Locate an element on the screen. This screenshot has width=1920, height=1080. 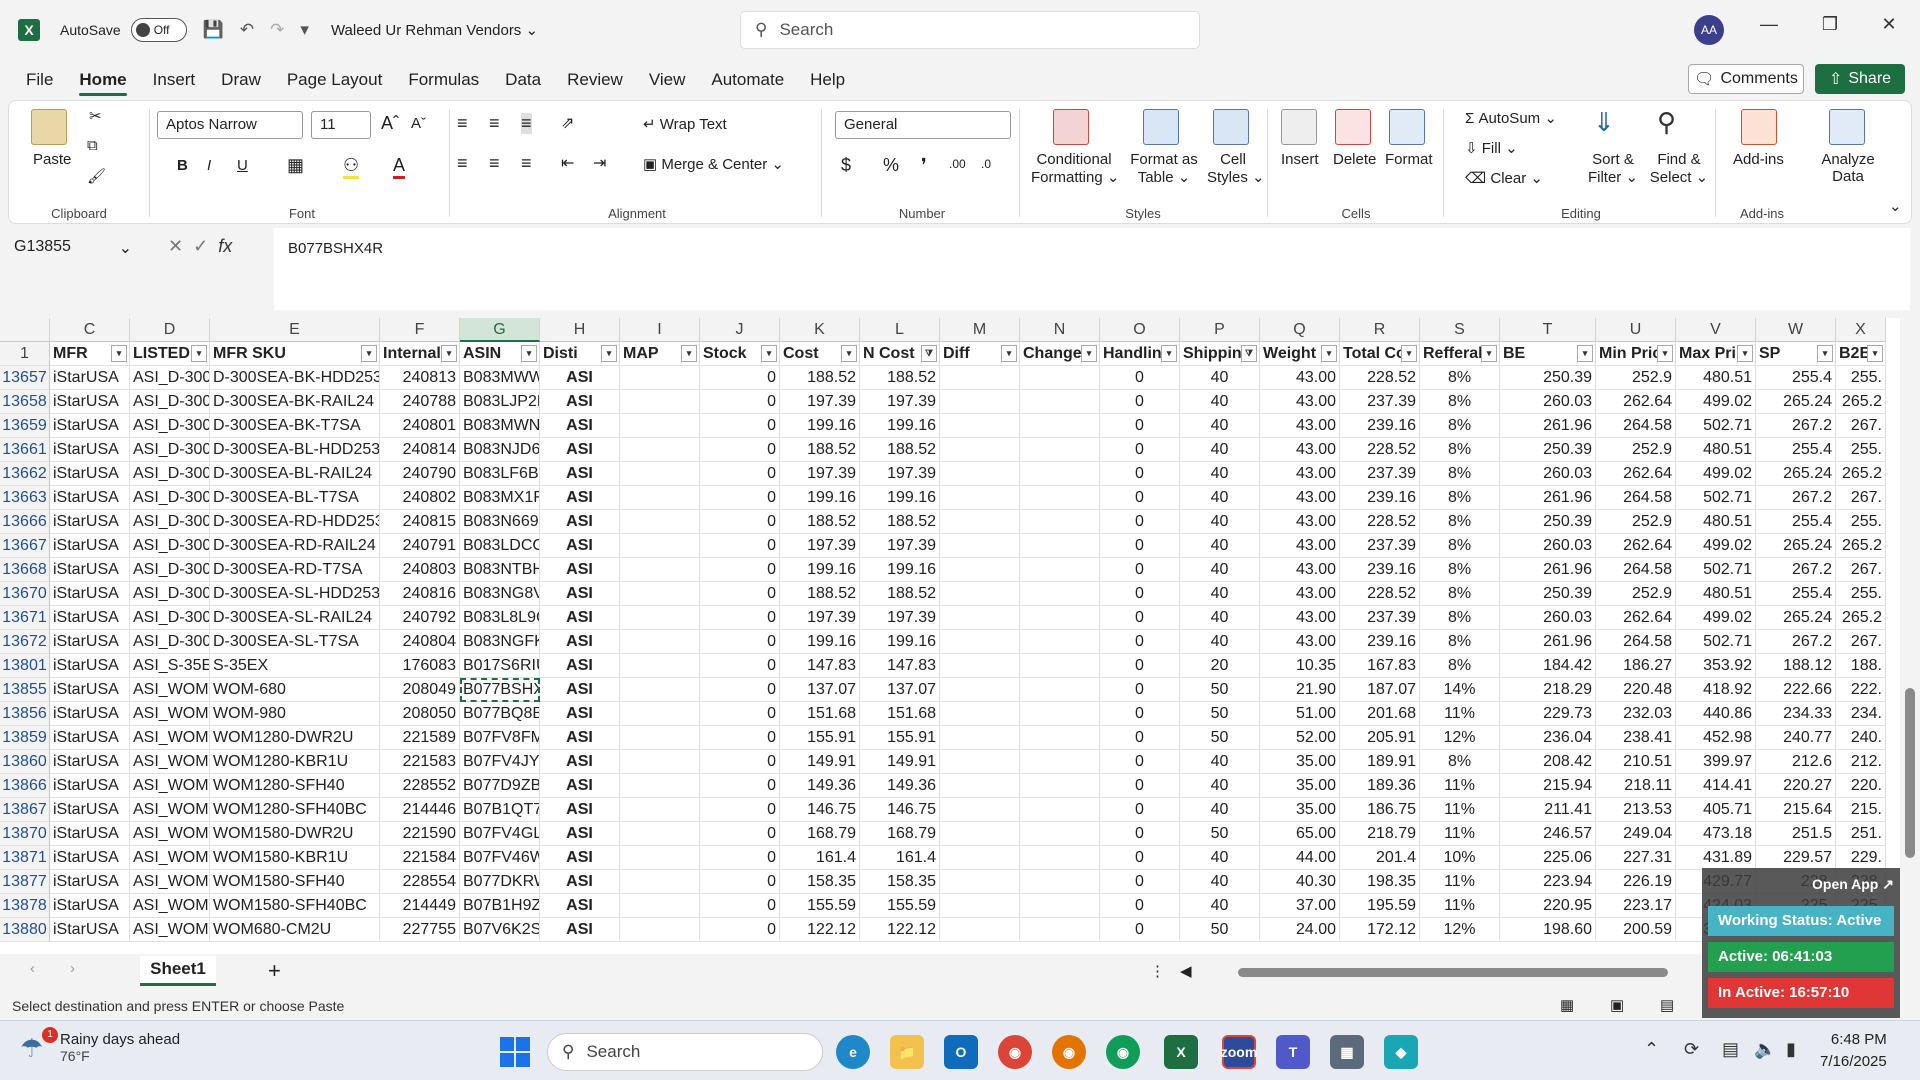
table-cell: 221584 is located at coordinates (420, 858).